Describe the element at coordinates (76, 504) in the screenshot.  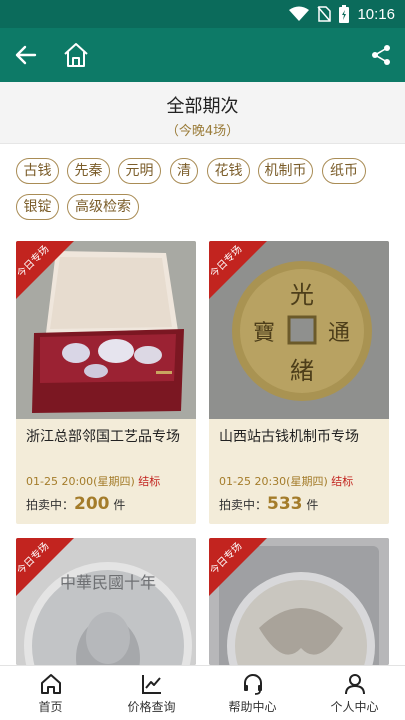
I see `card-count: 拍卖中：200 件` at that location.